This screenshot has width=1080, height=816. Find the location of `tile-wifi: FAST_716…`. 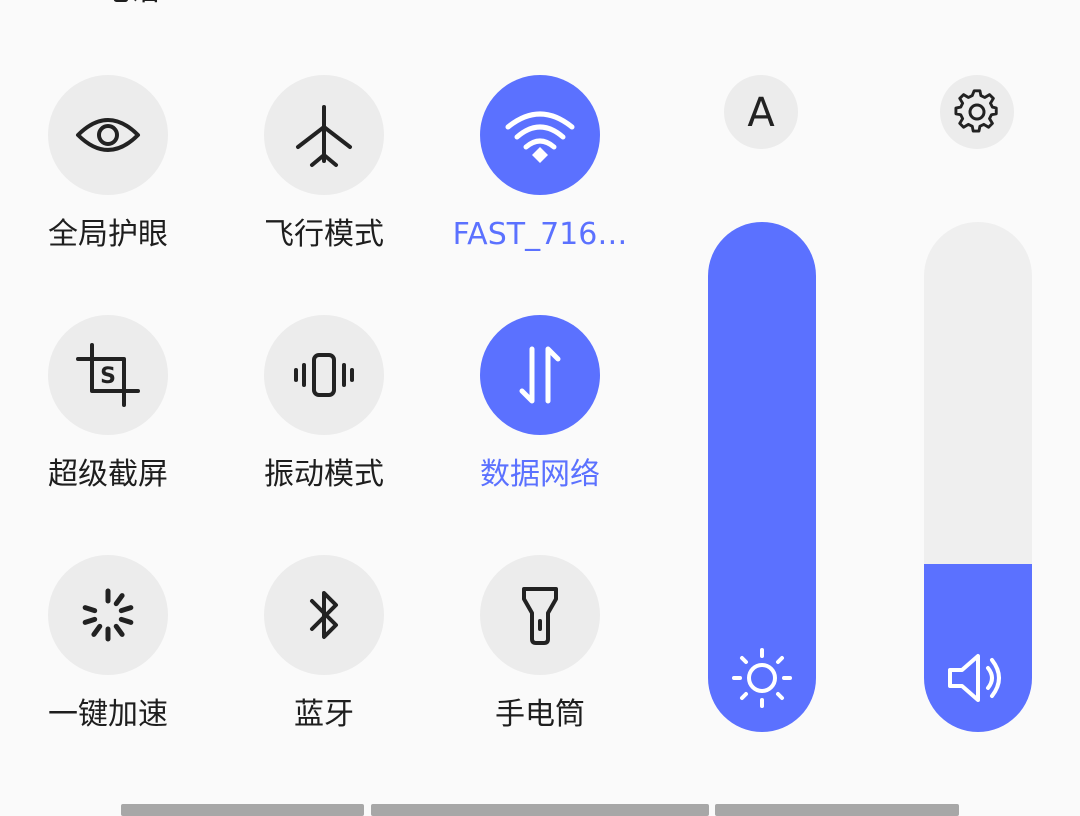

tile-wifi: FAST_716… is located at coordinates (540, 175).